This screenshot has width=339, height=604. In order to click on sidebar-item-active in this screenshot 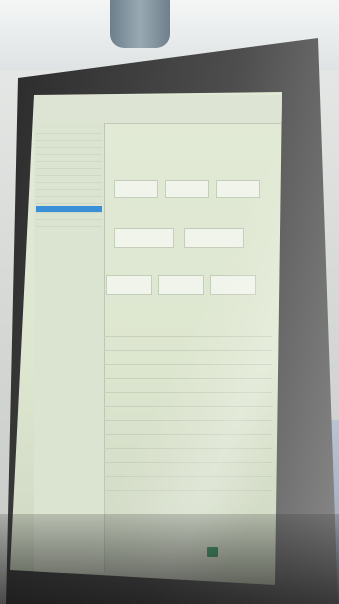, I will do `click(69, 209)`.